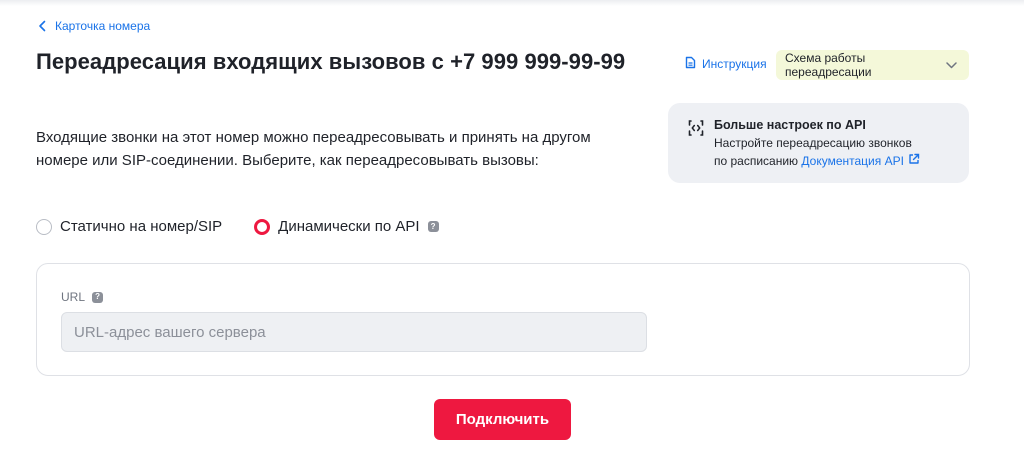 The width and height of the screenshot is (1024, 470). I want to click on code-icon, so click(696, 128).